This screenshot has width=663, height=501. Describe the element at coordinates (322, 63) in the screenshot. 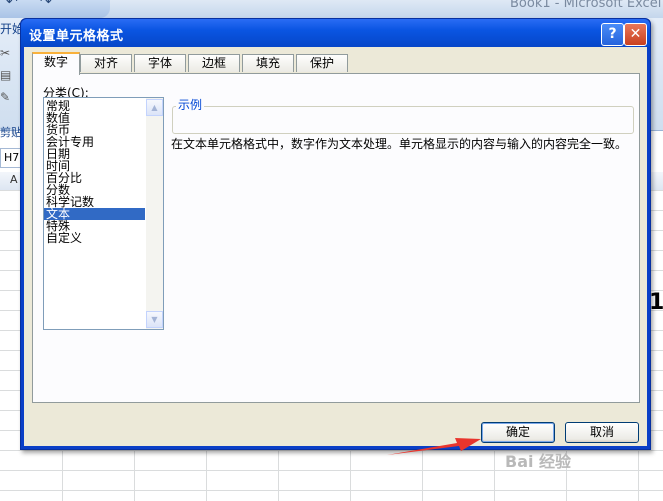

I see `tab-protection: 保护` at that location.